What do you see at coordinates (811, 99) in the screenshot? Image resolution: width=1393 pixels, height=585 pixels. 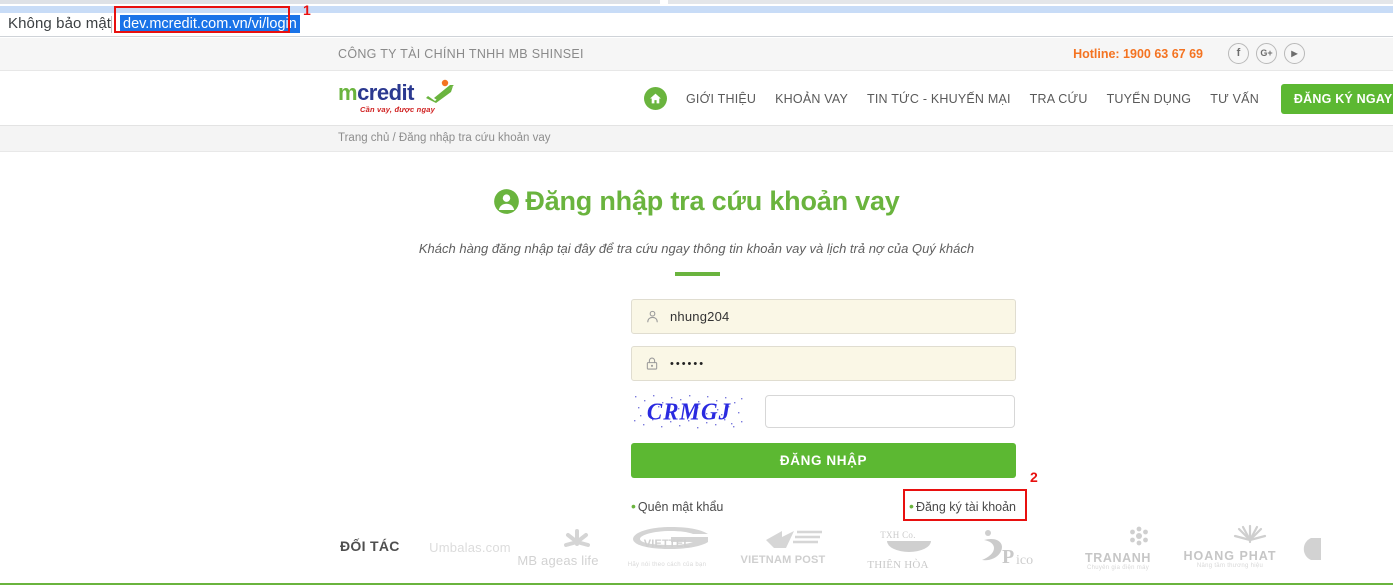 I see `nav-item-khoan-vay: KHOẢN VAY` at bounding box center [811, 99].